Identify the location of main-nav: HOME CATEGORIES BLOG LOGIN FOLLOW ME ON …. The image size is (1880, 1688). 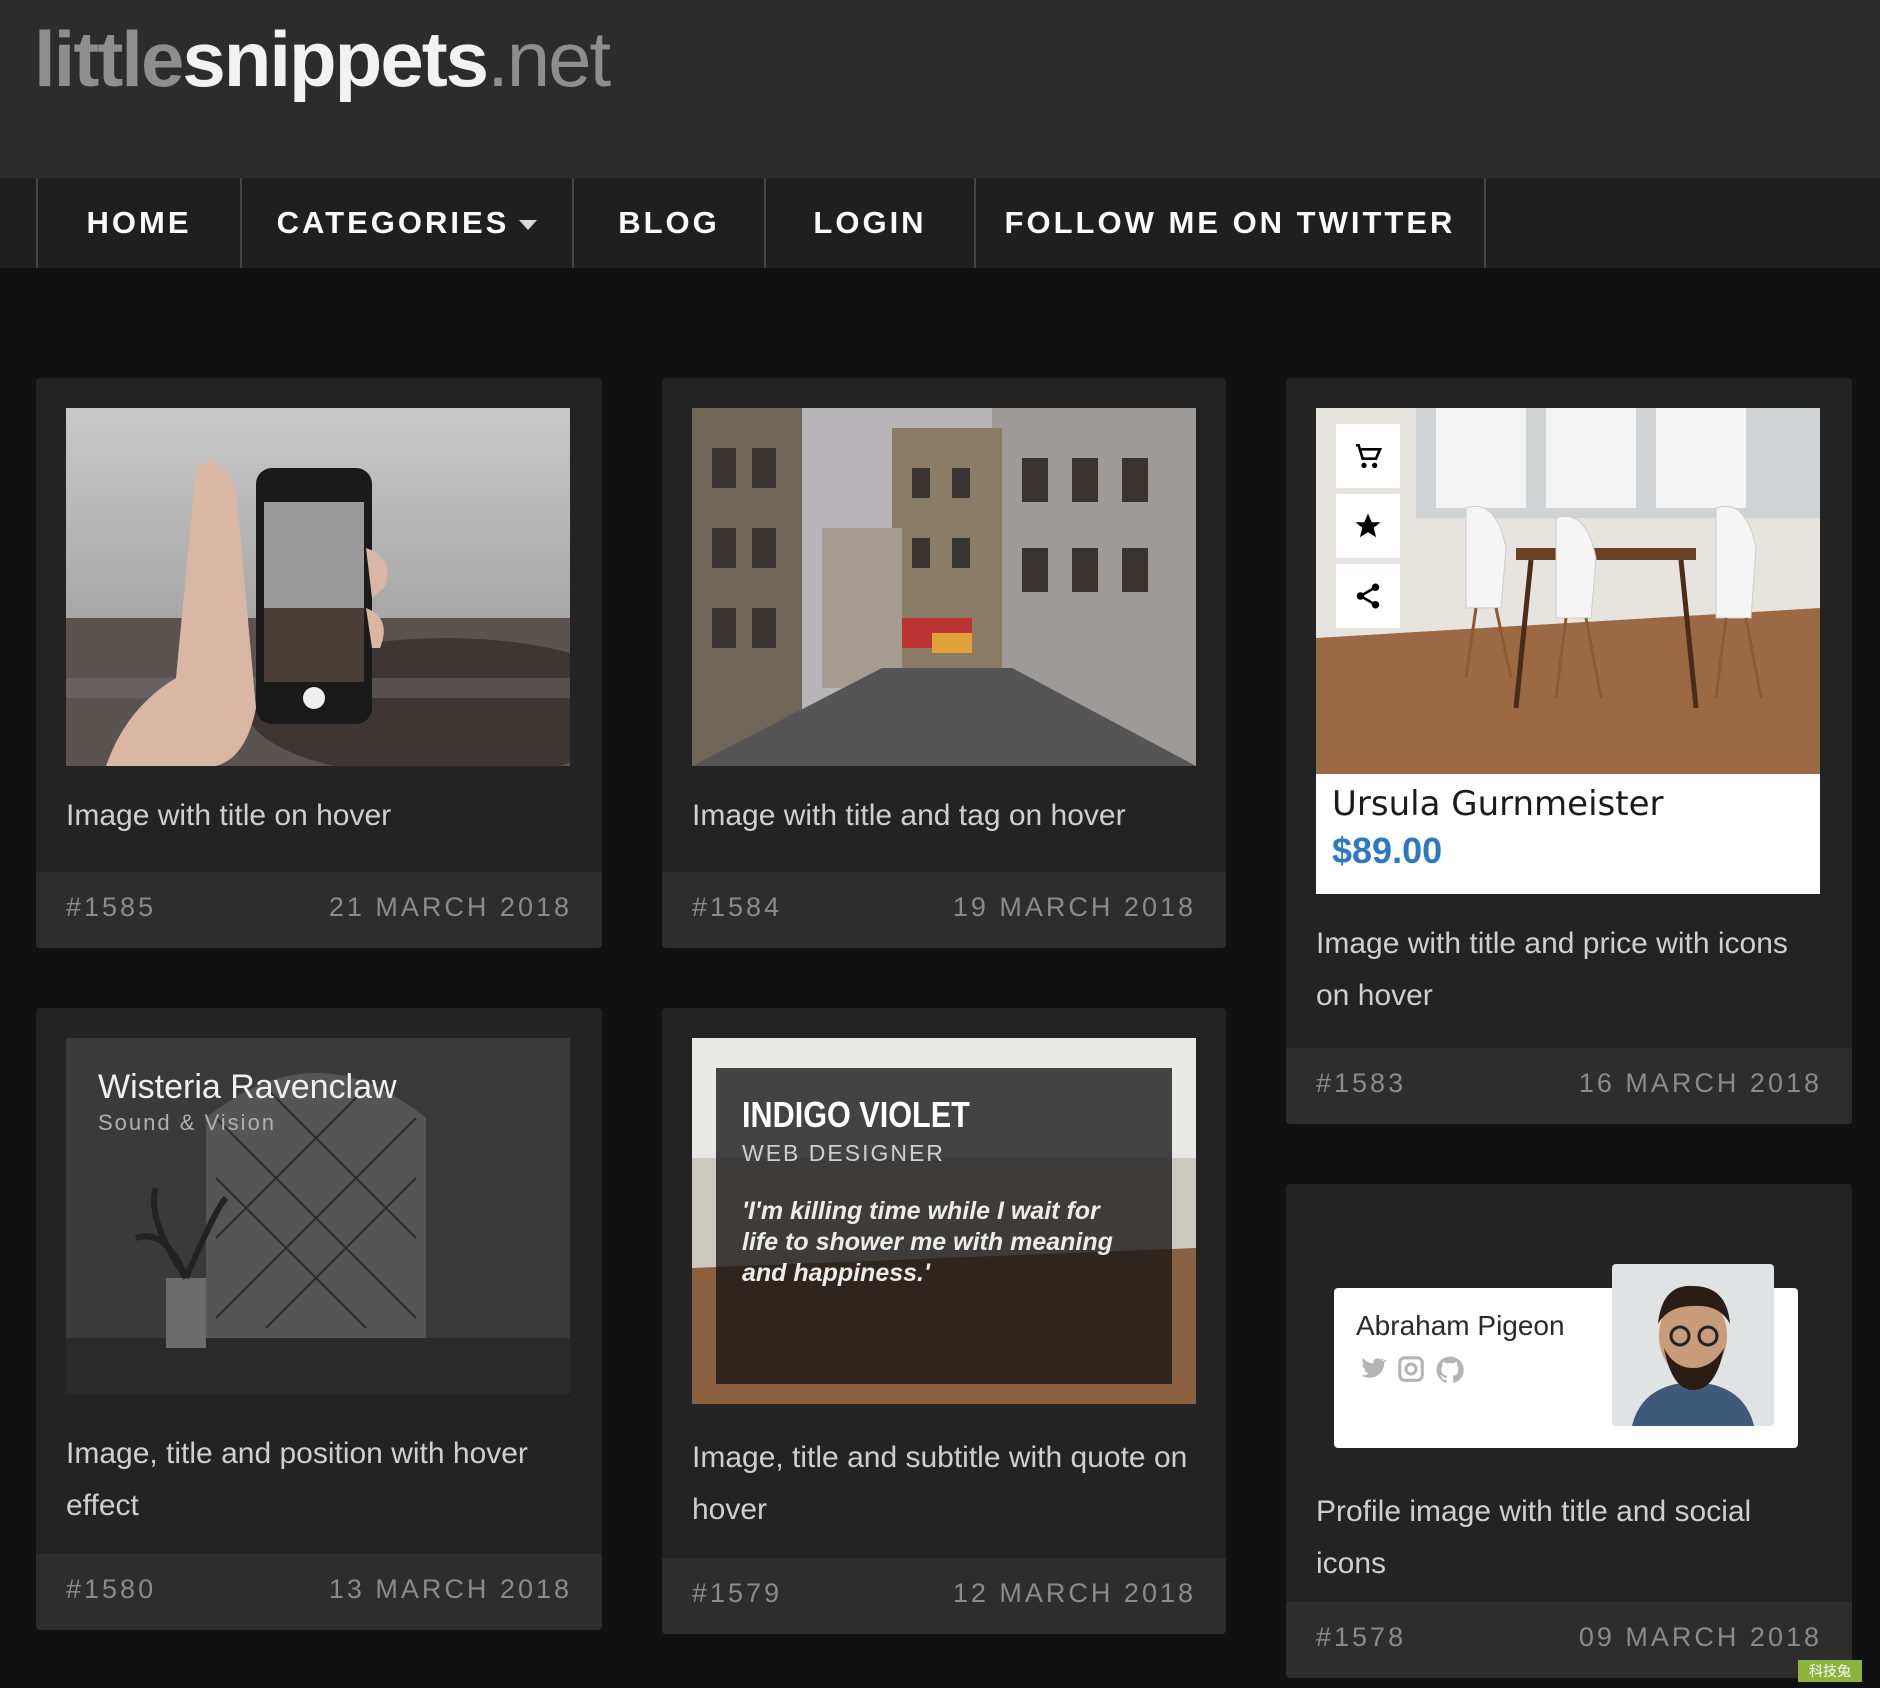
(940, 223).